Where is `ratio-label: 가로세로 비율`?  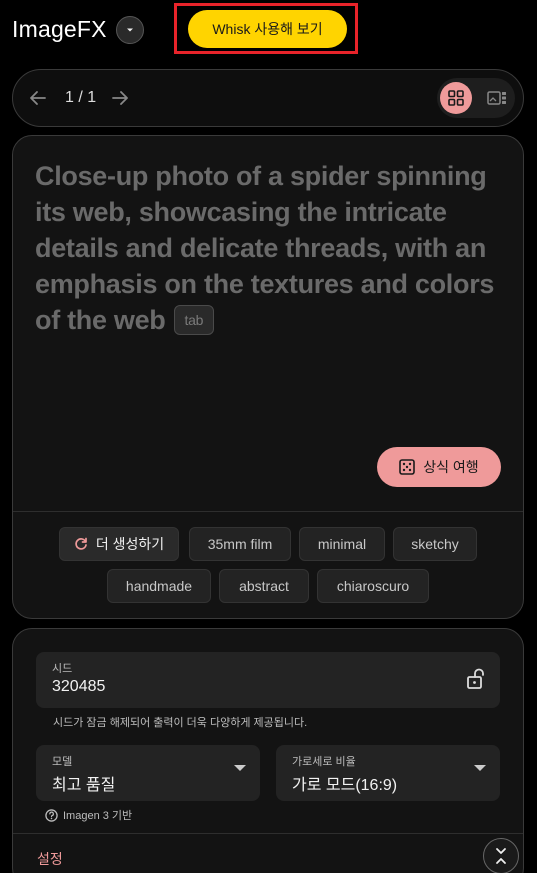
ratio-label: 가로세로 비율 is located at coordinates (324, 762).